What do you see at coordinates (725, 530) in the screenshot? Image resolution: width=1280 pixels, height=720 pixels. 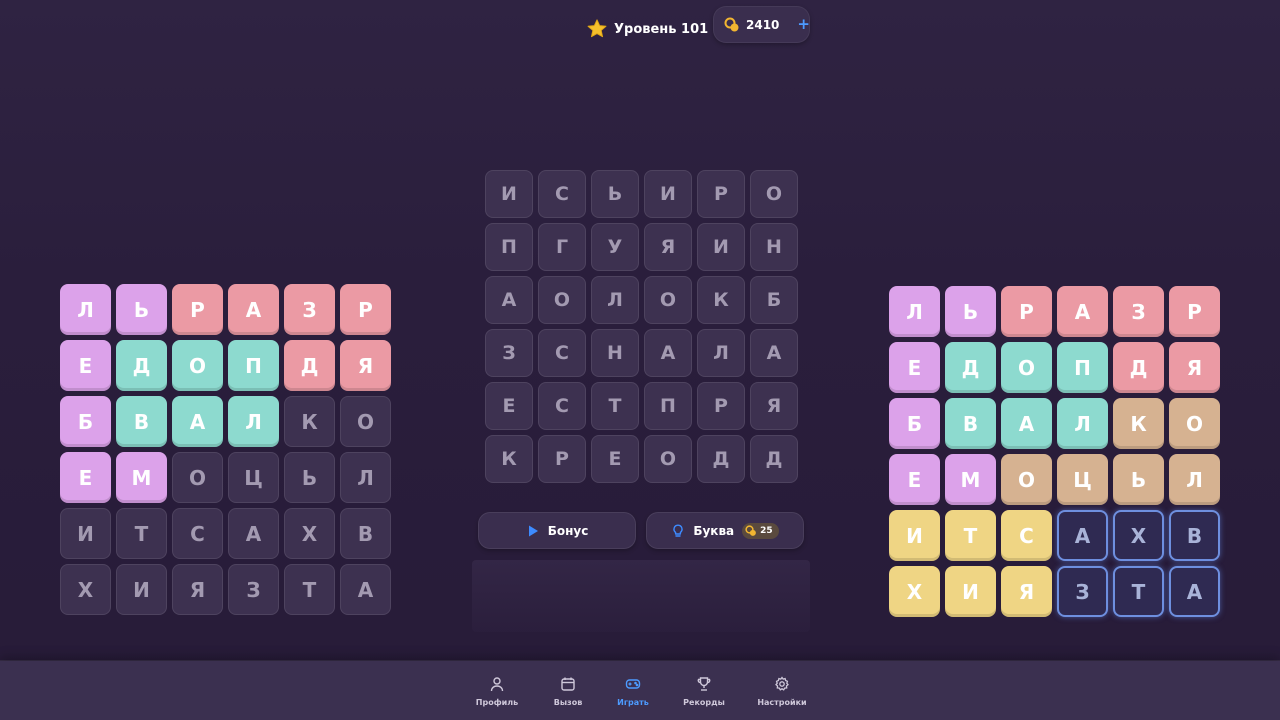 I see `letter-hint-button: Буква 25` at bounding box center [725, 530].